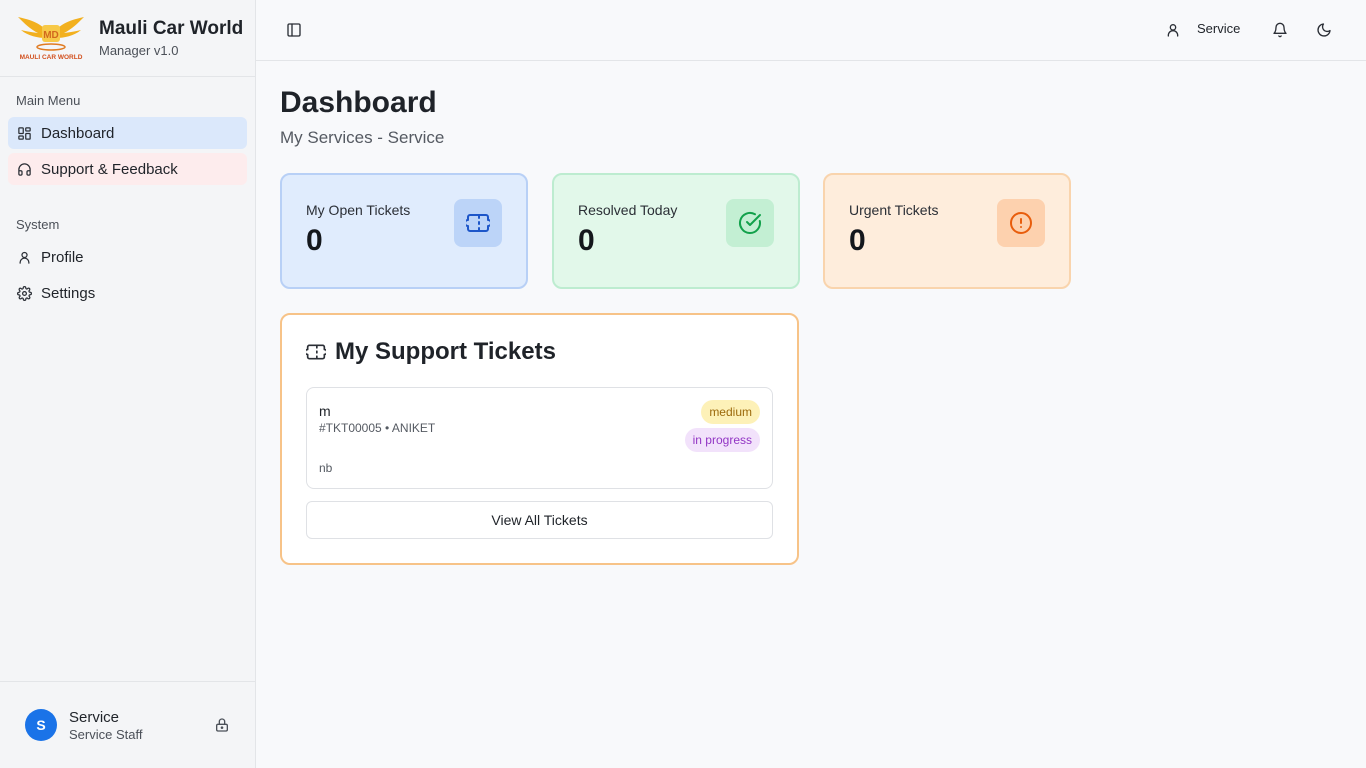  Describe the element at coordinates (404, 231) in the screenshot. I see `stat-card-open-tickets: My Open Tickets 0` at that location.